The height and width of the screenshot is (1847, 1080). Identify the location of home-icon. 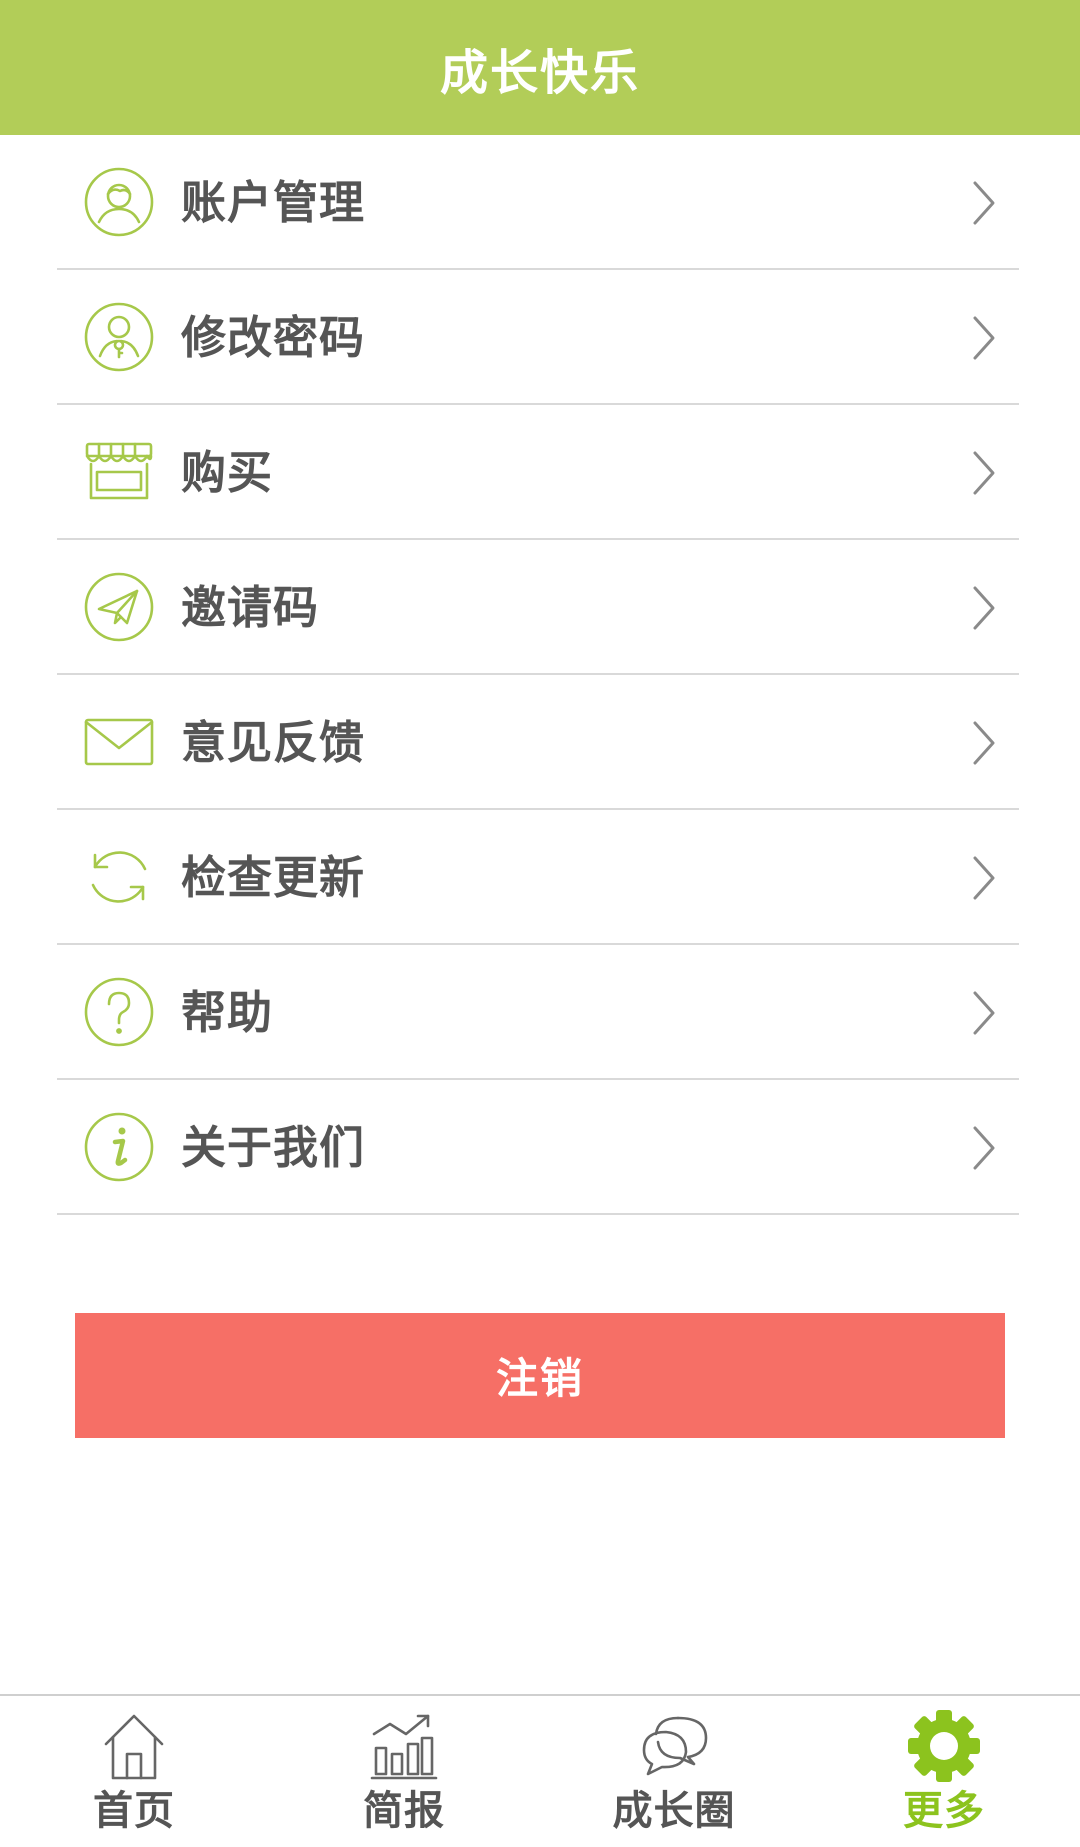
(134, 1746).